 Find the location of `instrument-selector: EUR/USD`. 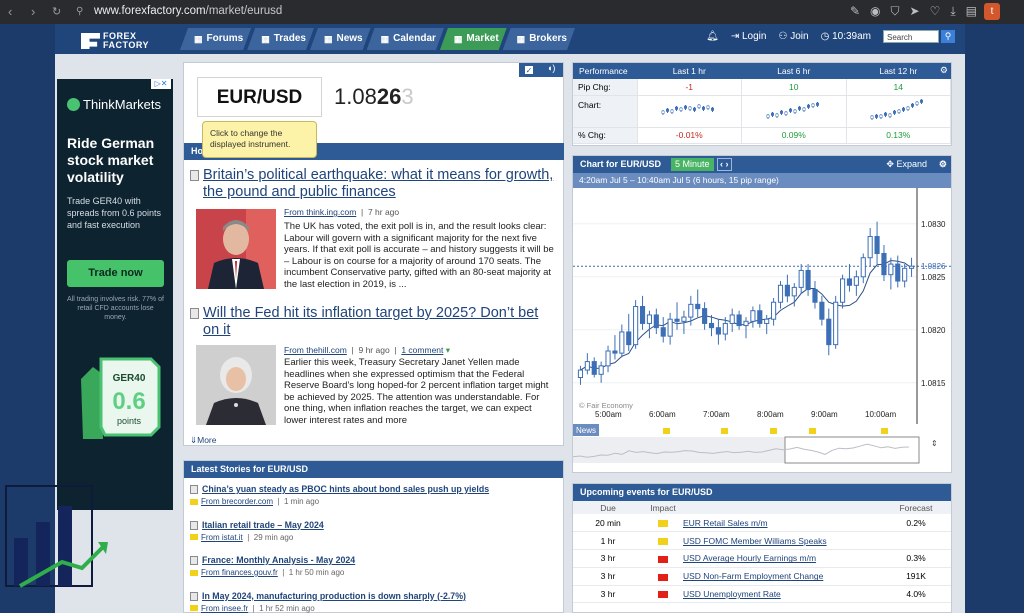

instrument-selector: EUR/USD is located at coordinates (259, 97).